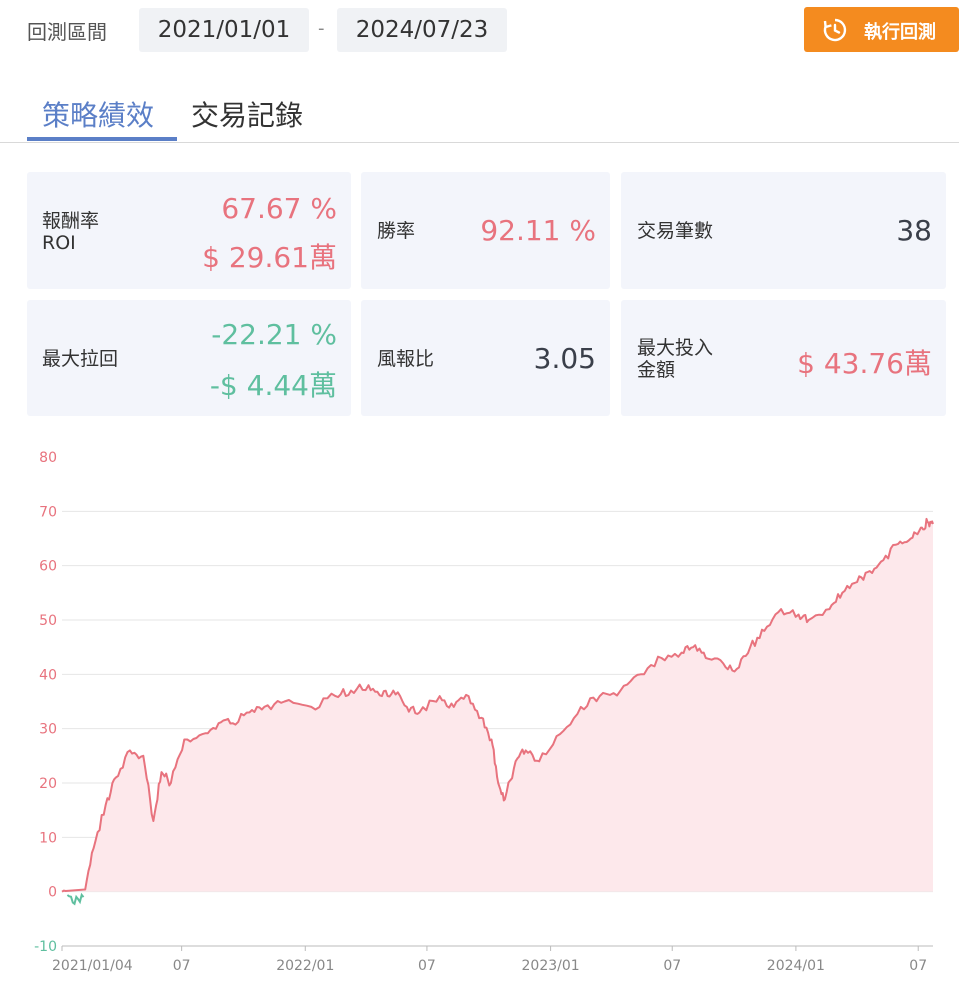  Describe the element at coordinates (48, 567) in the screenshot. I see `y-tick-label: 60` at that location.